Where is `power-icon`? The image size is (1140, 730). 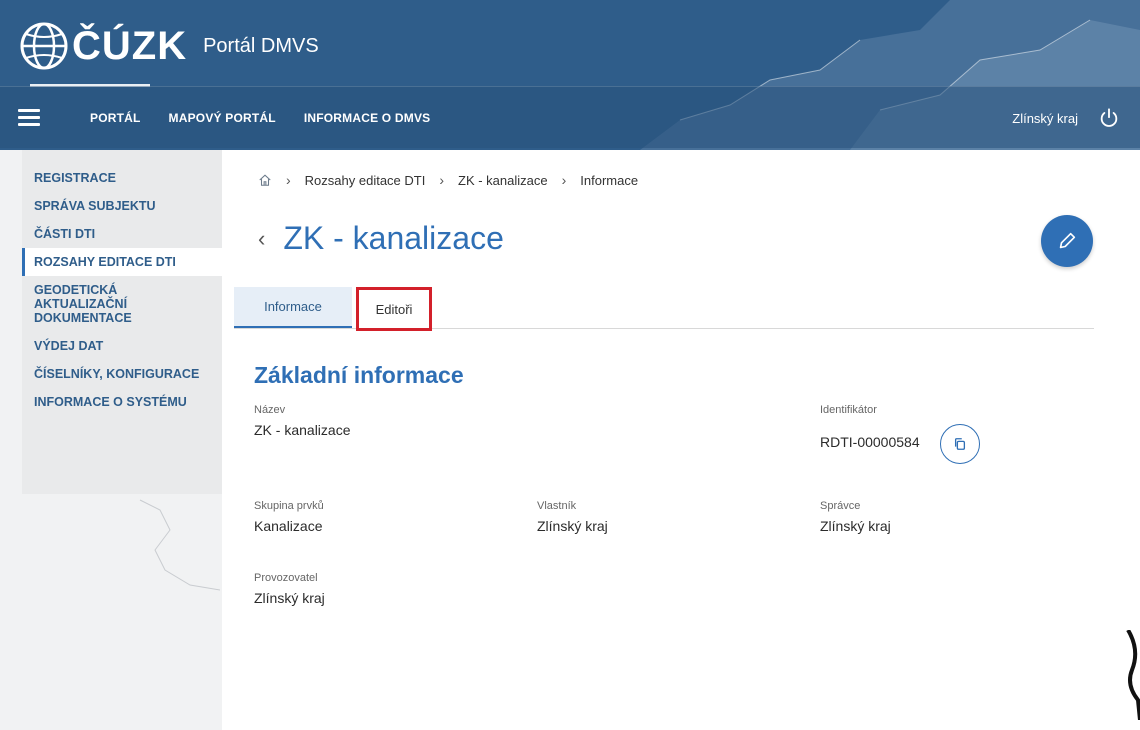
power-icon is located at coordinates (1109, 118).